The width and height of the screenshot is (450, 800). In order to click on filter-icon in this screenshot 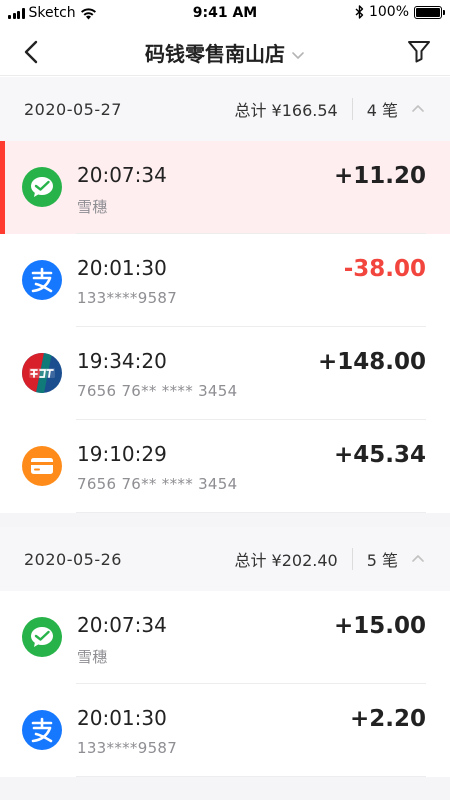, I will do `click(419, 52)`.